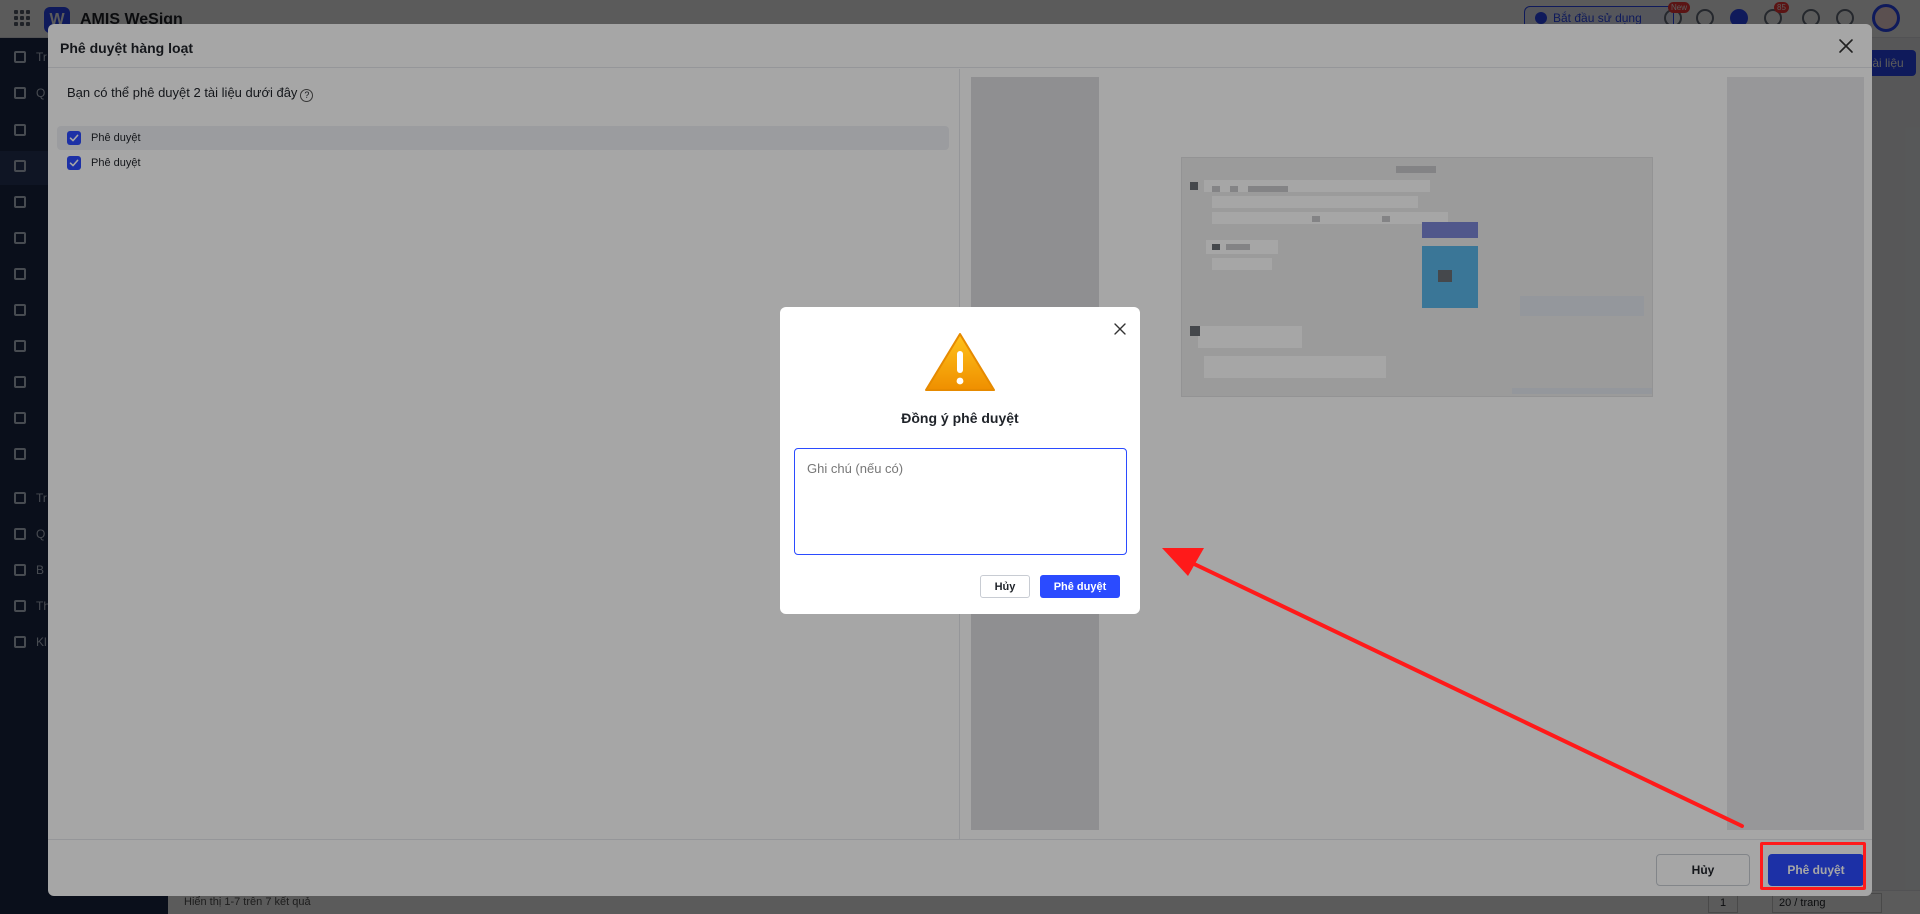  I want to click on confirm-close-button, so click(1120, 329).